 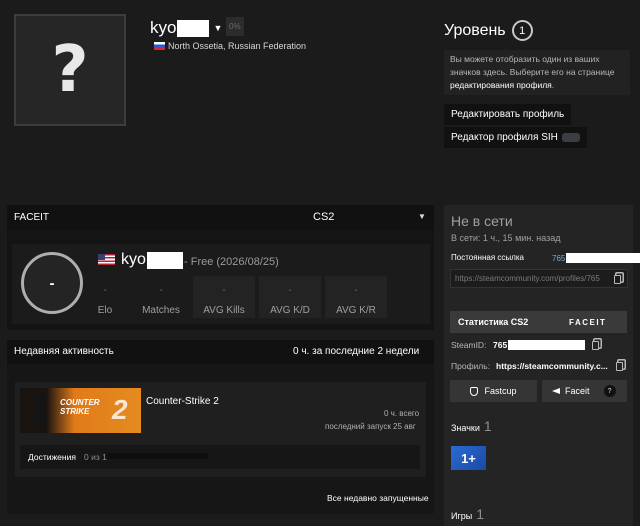 I want to click on games-header: Игры 1, so click(x=467, y=514).